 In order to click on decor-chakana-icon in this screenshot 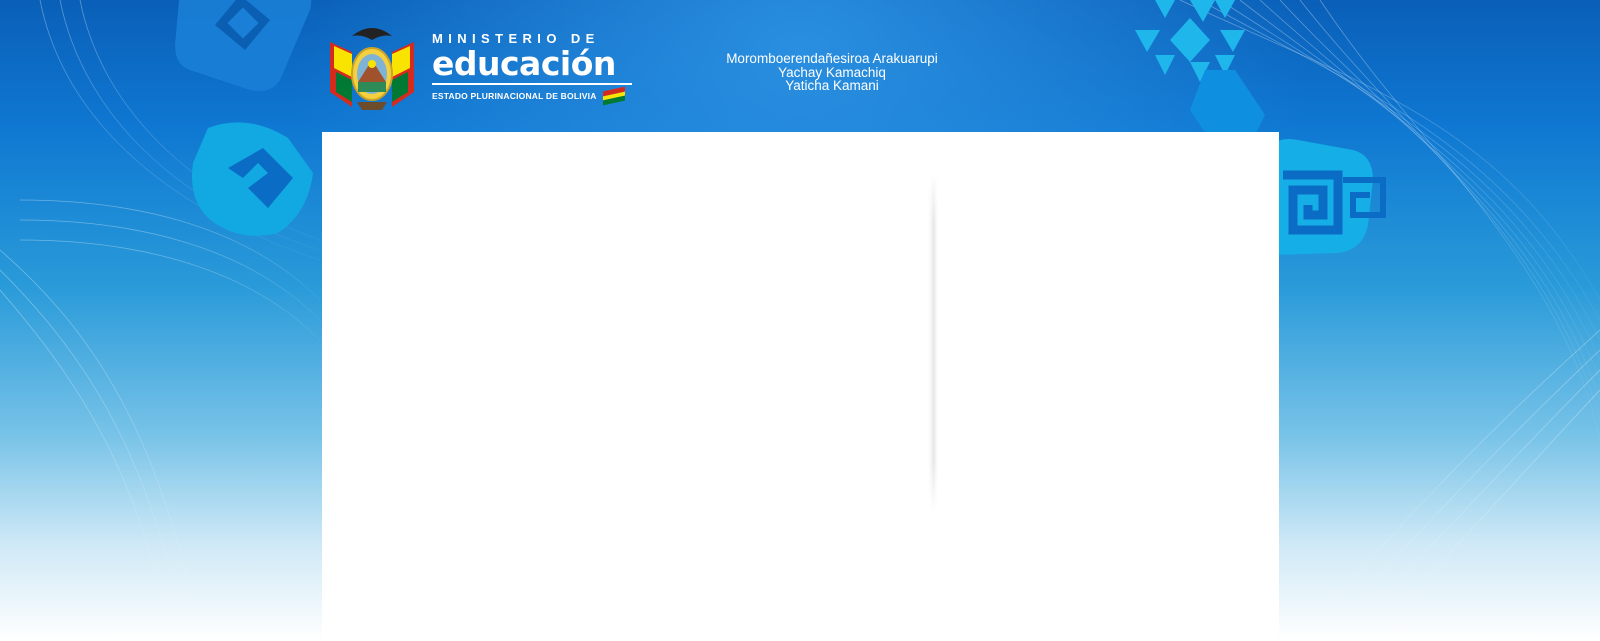, I will do `click(1190, 41)`.